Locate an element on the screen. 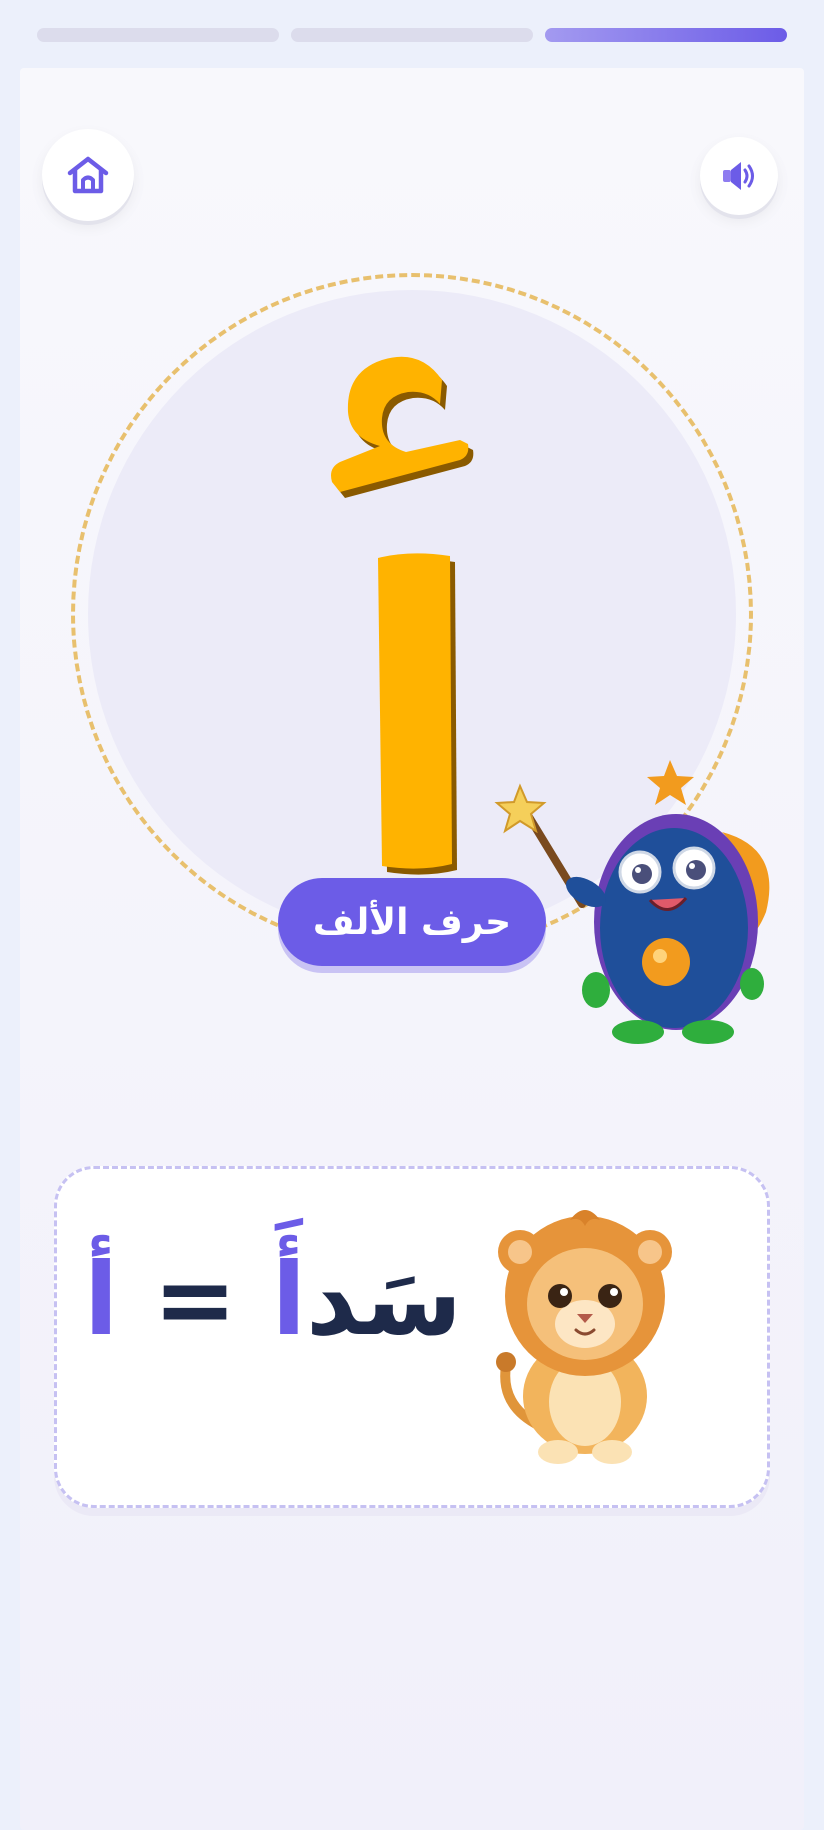  example-letter: أ is located at coordinates (101, 1299).